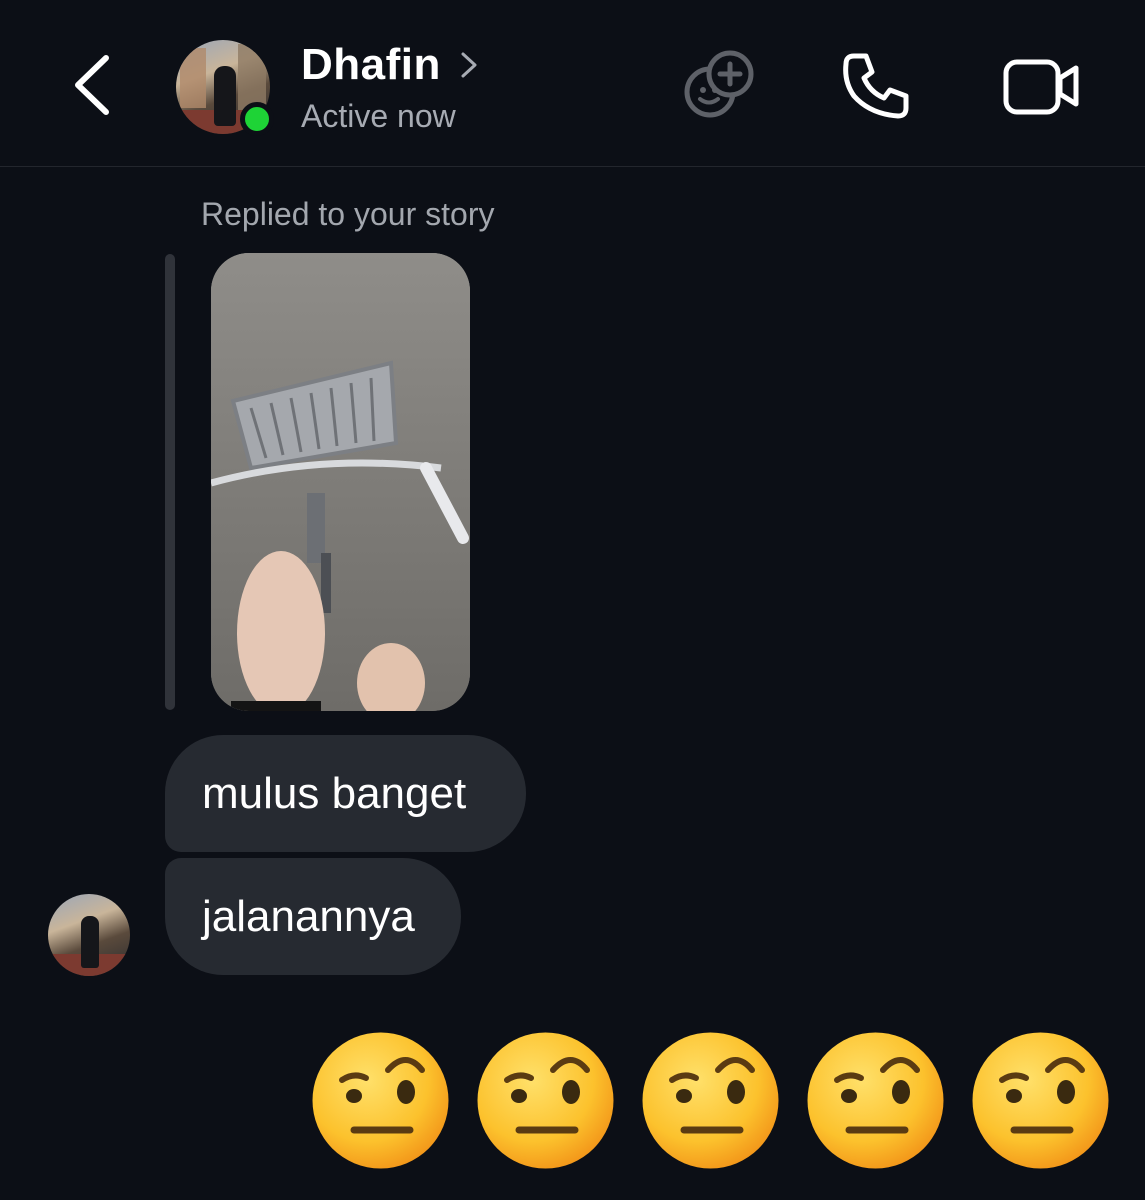 This screenshot has width=1145, height=1200. Describe the element at coordinates (717, 85) in the screenshot. I see `games-icon` at that location.